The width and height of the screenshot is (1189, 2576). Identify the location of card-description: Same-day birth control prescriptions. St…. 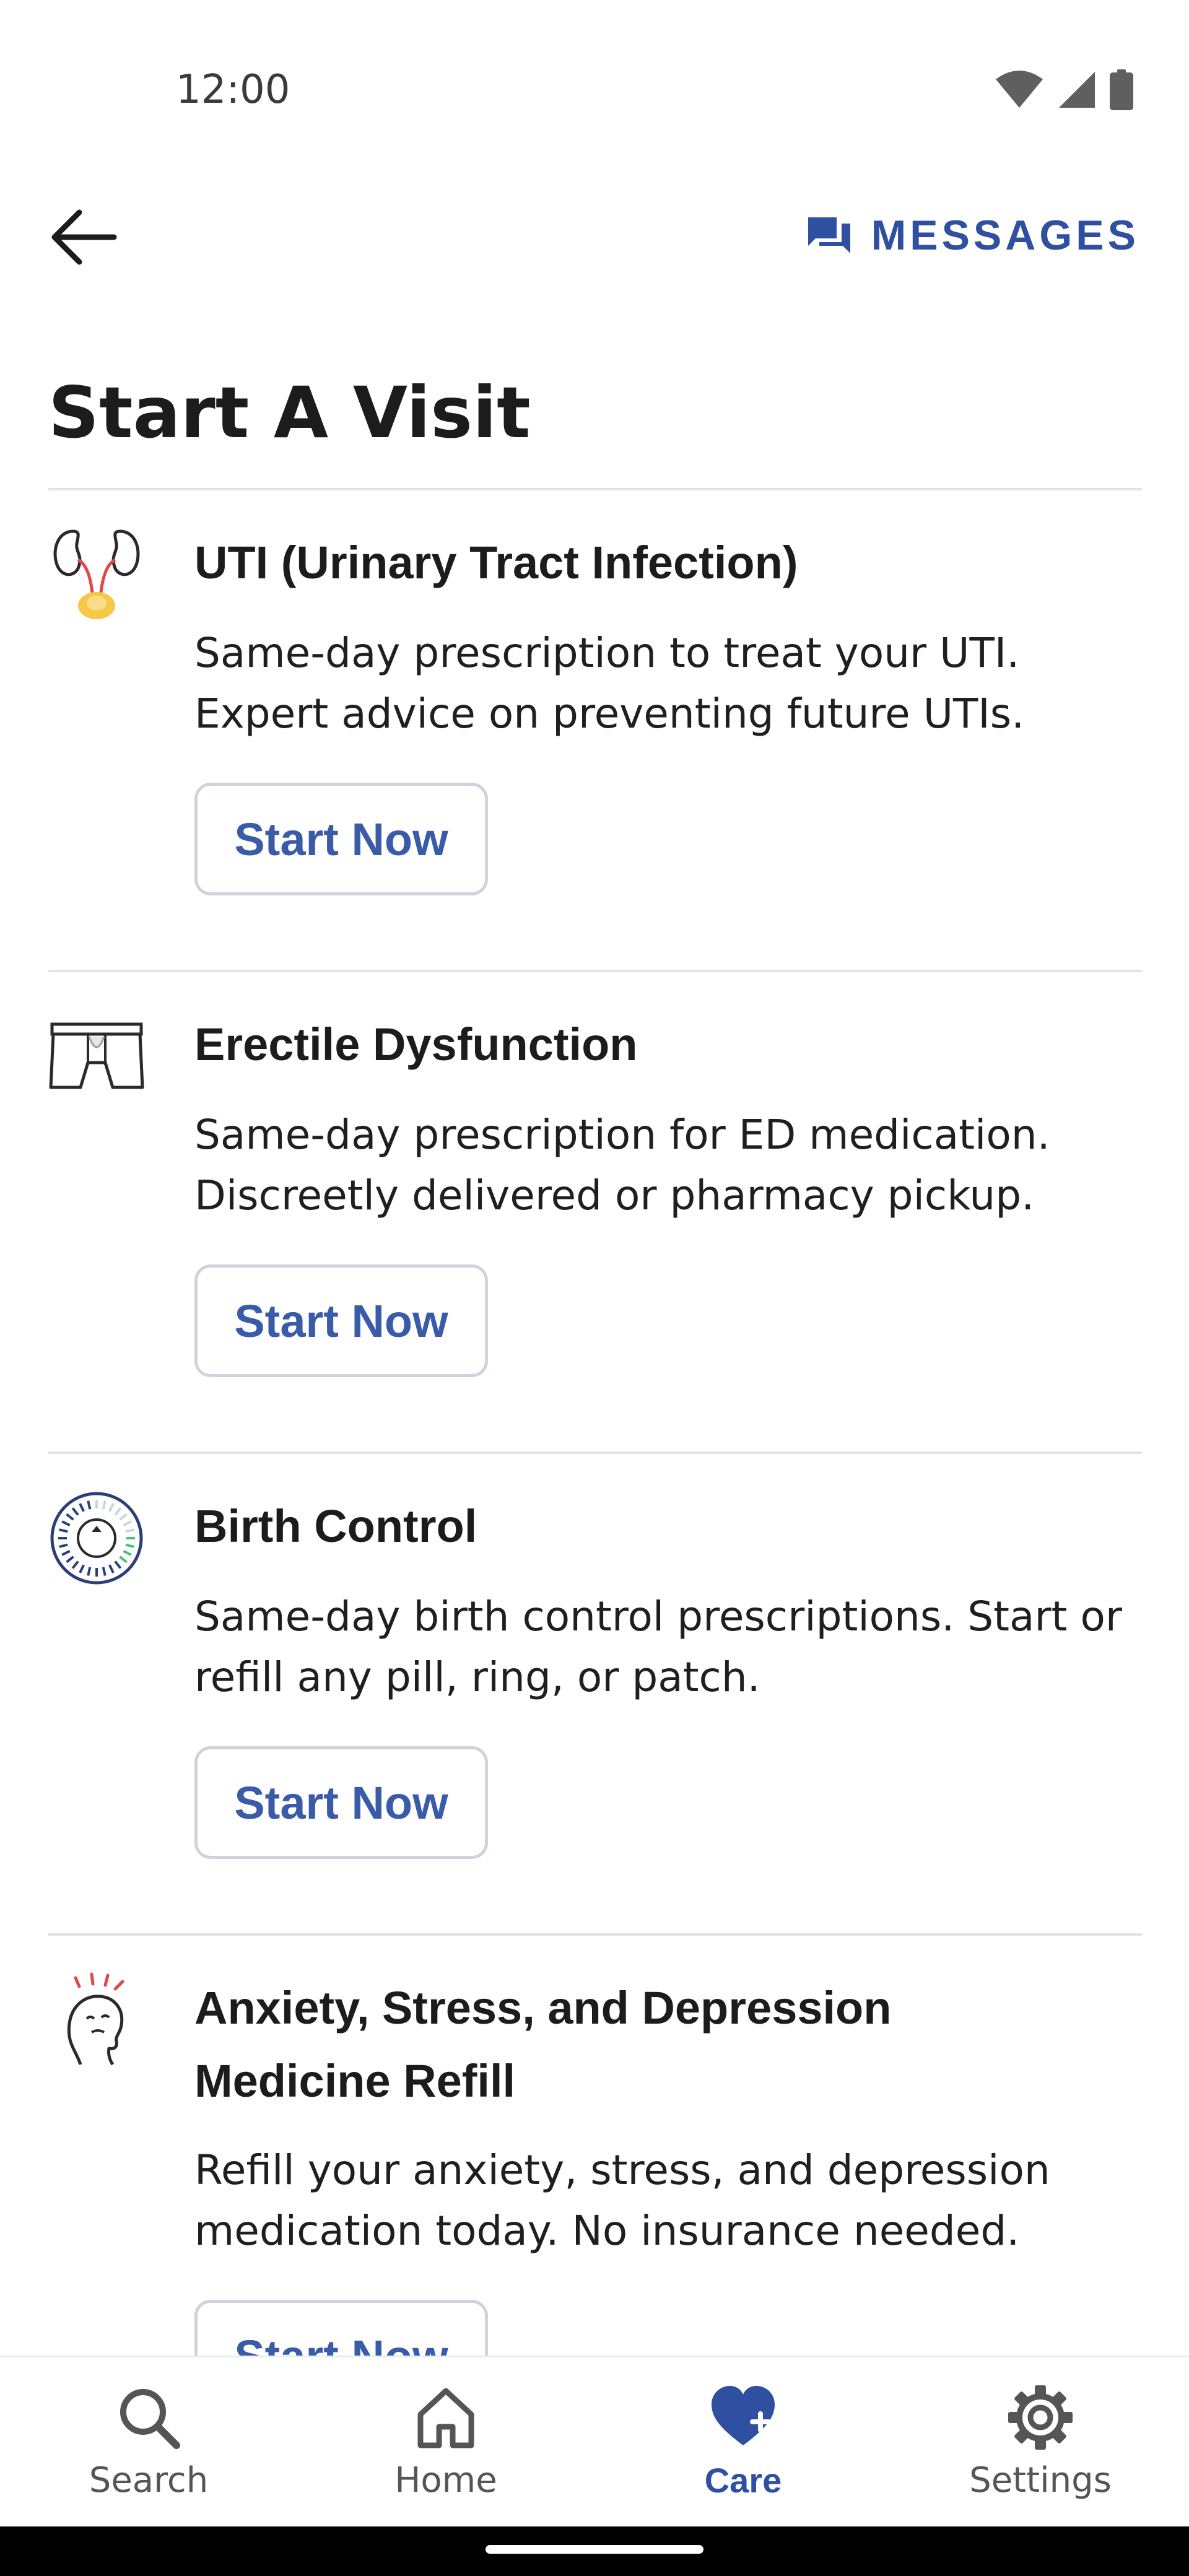
(658, 1647).